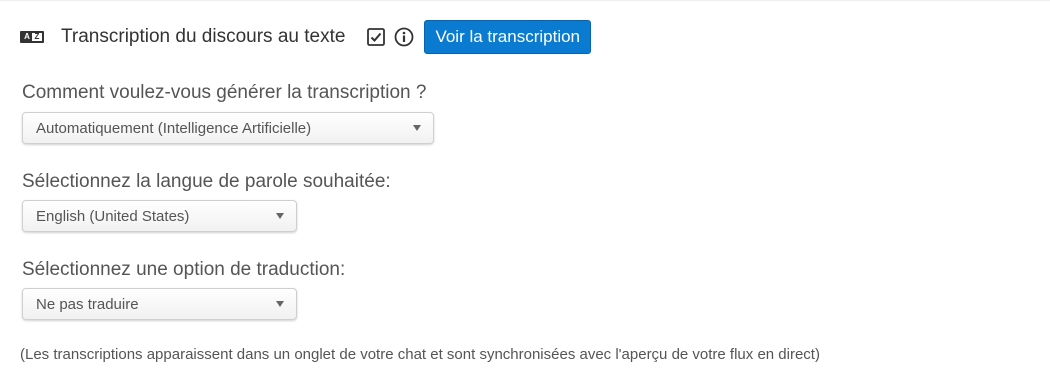 This screenshot has width=1050, height=381. I want to click on section-title: Transcription du discours au texte, so click(203, 36).